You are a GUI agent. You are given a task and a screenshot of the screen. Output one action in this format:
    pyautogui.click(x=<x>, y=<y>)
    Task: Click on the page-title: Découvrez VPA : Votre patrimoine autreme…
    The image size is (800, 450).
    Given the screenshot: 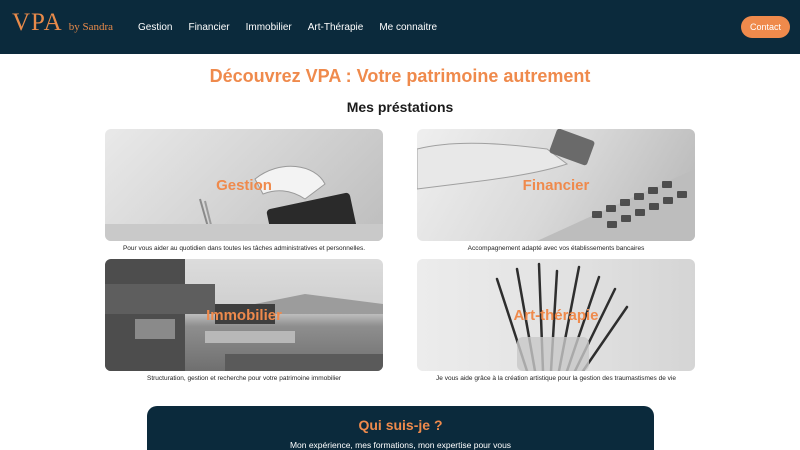 What is the action you would take?
    pyautogui.click(x=400, y=76)
    